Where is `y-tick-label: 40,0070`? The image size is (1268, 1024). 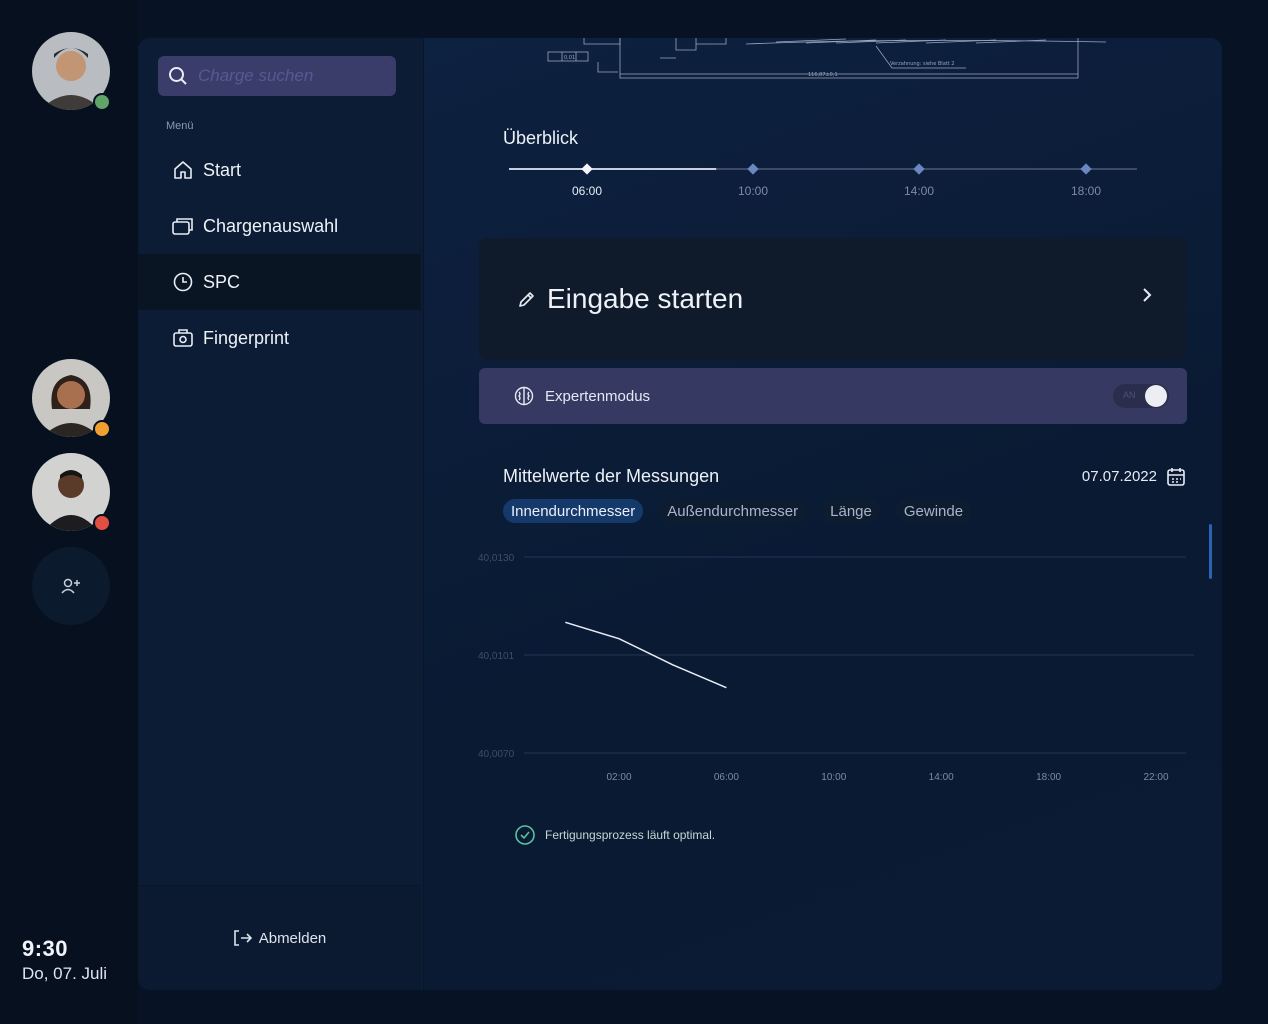
y-tick-label: 40,0070 is located at coordinates (496, 754).